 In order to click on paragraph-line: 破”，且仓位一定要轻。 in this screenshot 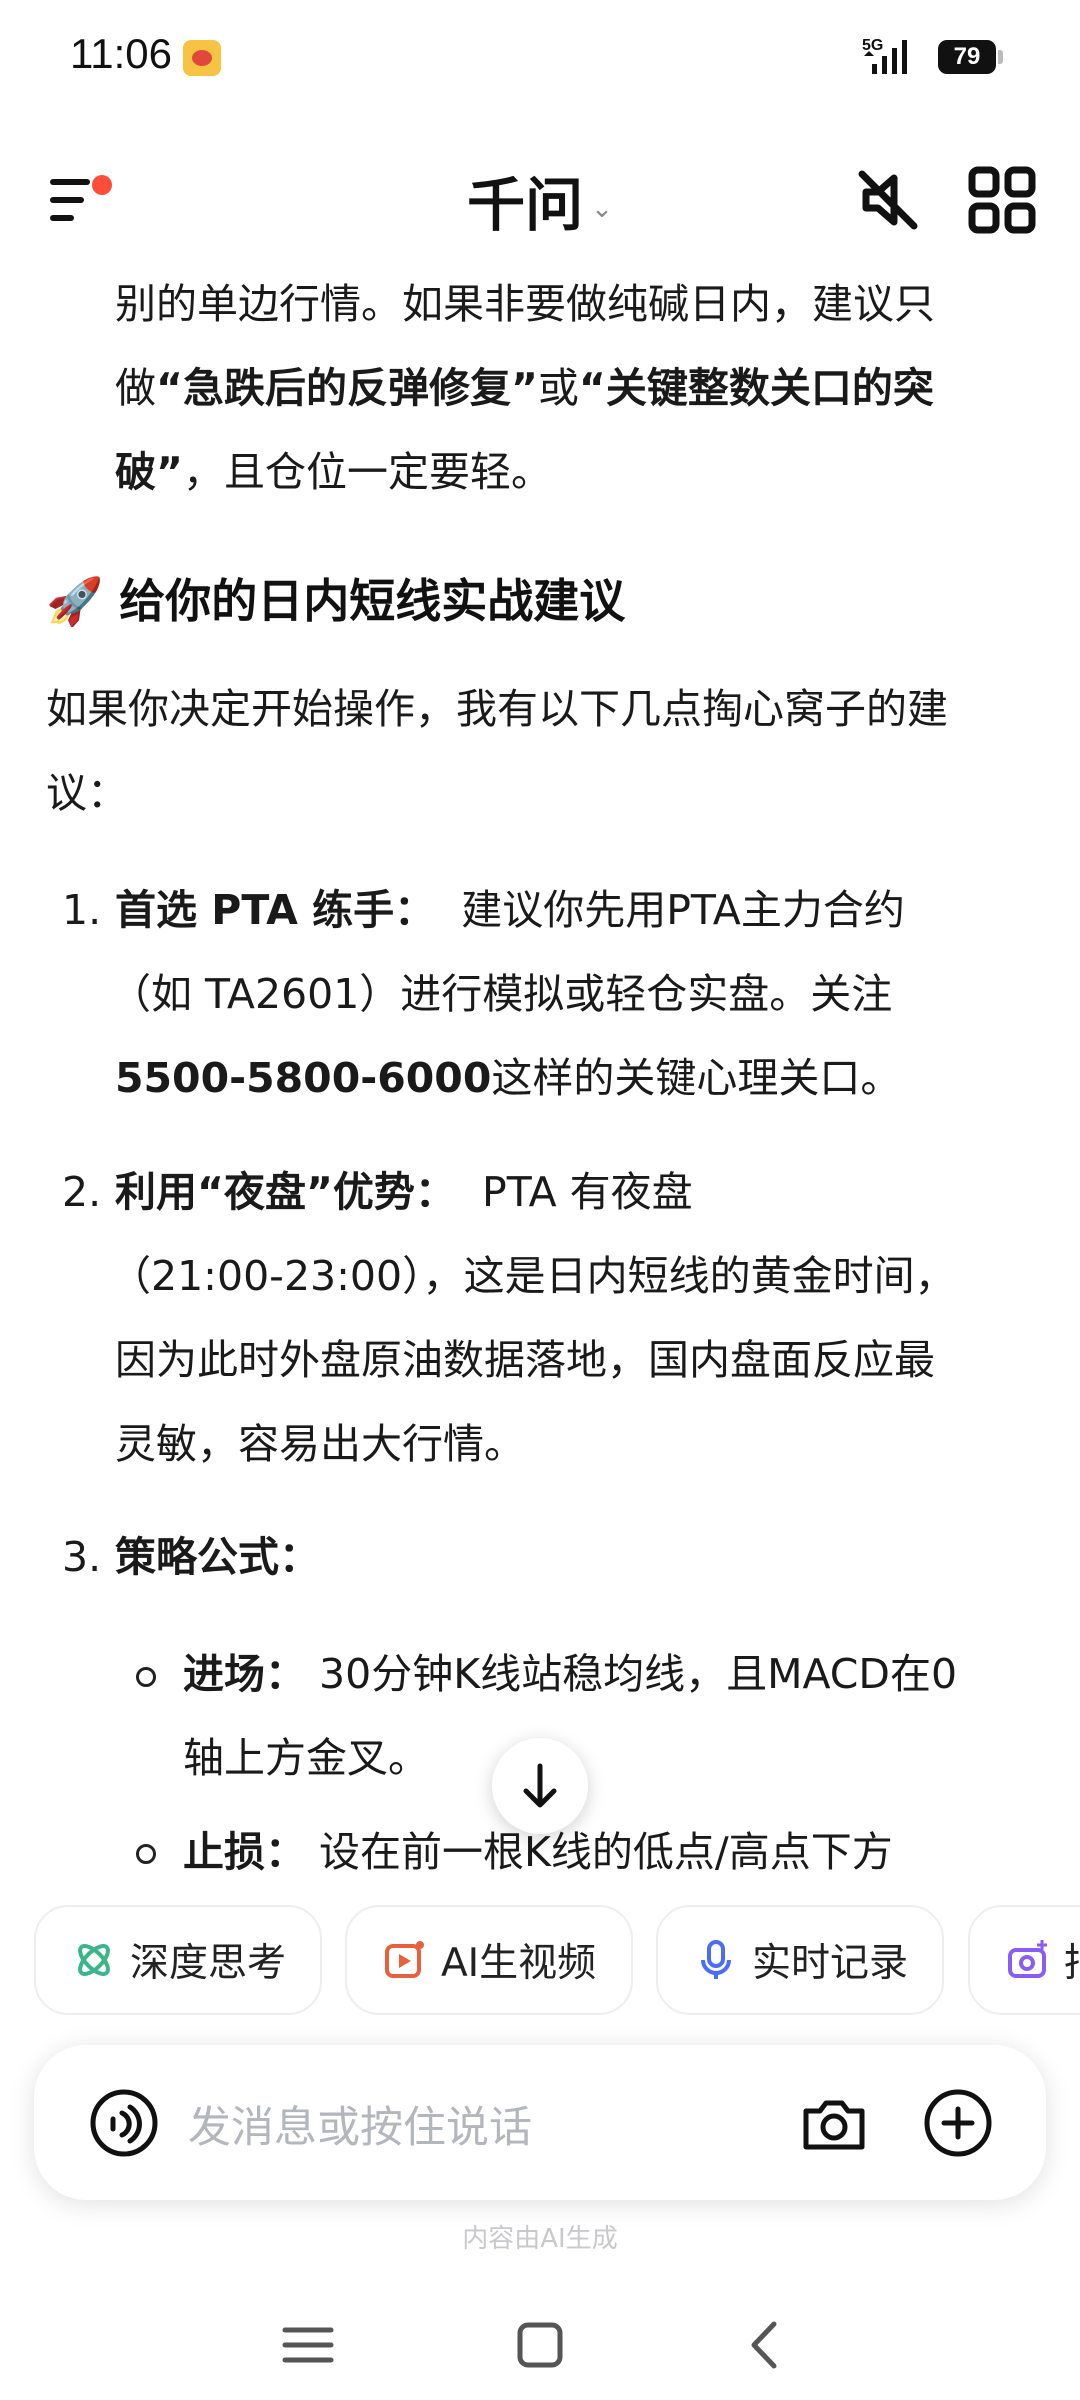, I will do `click(333, 472)`.